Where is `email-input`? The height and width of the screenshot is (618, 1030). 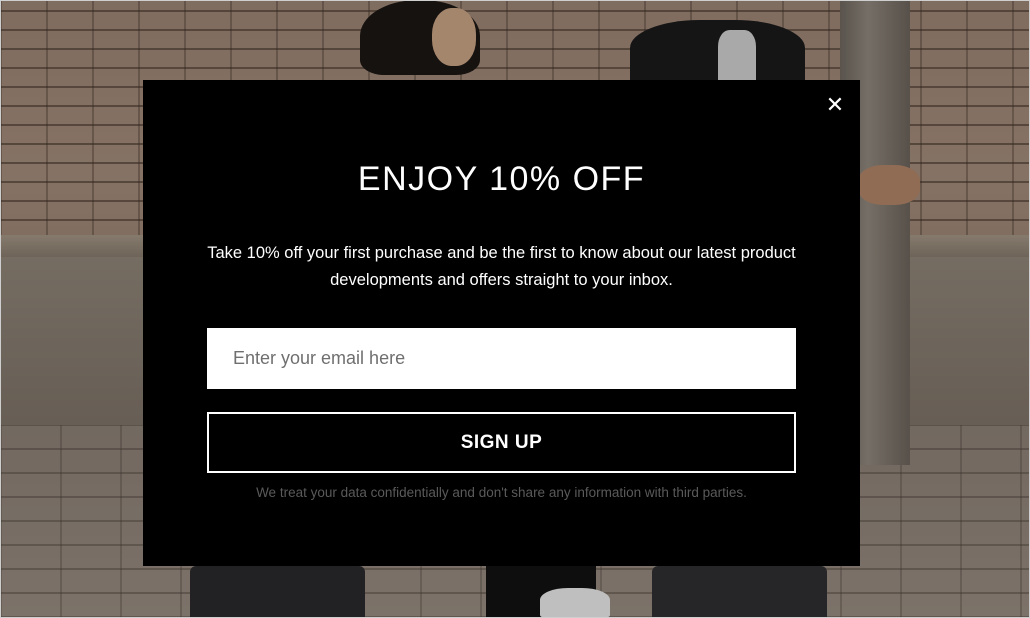 email-input is located at coordinates (501, 358).